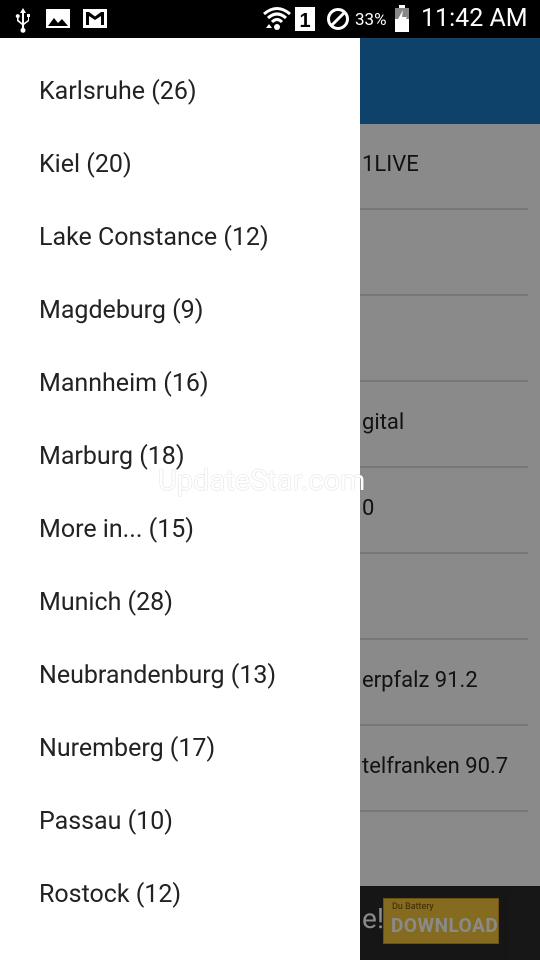 The height and width of the screenshot is (960, 540). What do you see at coordinates (277, 20) in the screenshot?
I see `wifi-icon` at bounding box center [277, 20].